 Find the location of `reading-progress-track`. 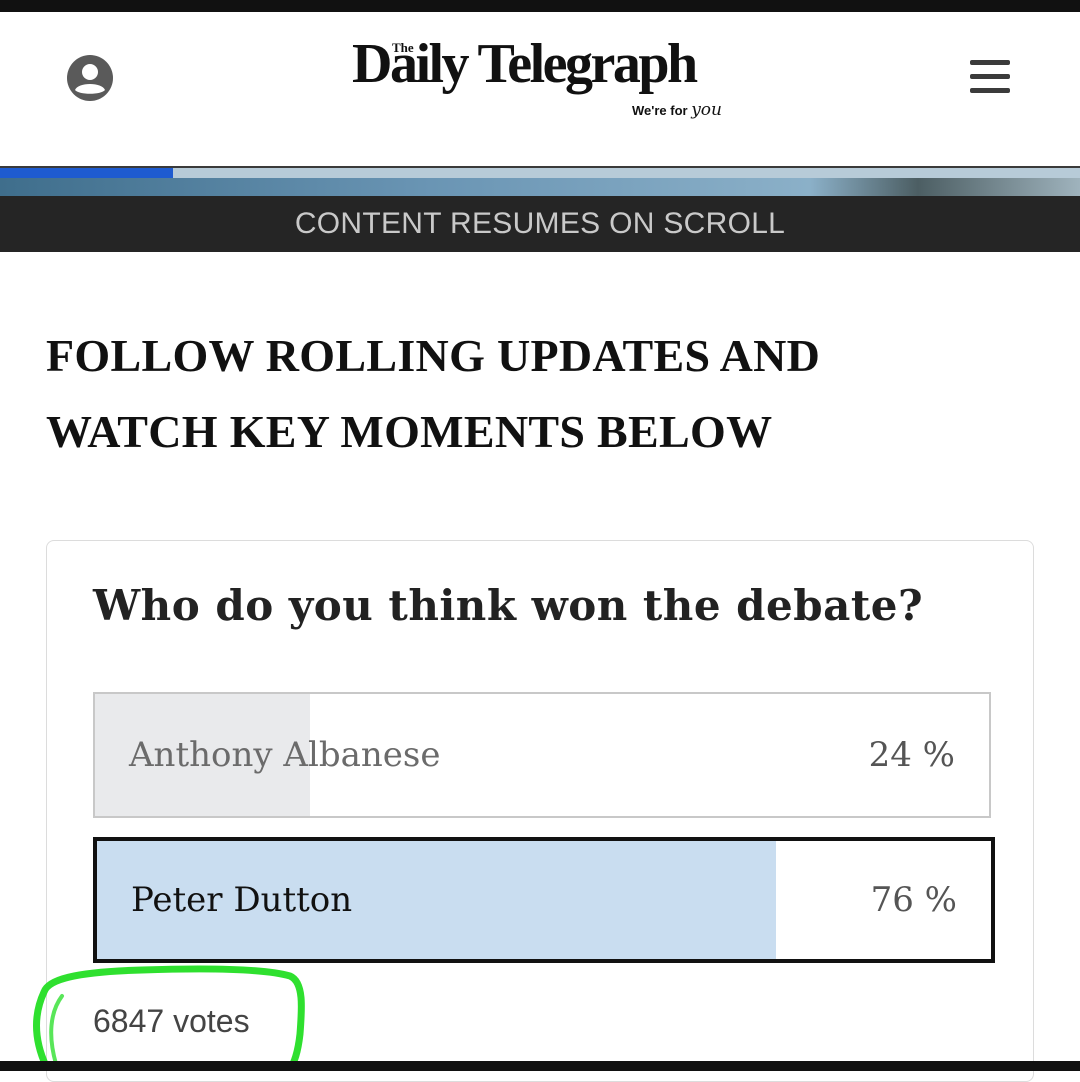

reading-progress-track is located at coordinates (626, 173).